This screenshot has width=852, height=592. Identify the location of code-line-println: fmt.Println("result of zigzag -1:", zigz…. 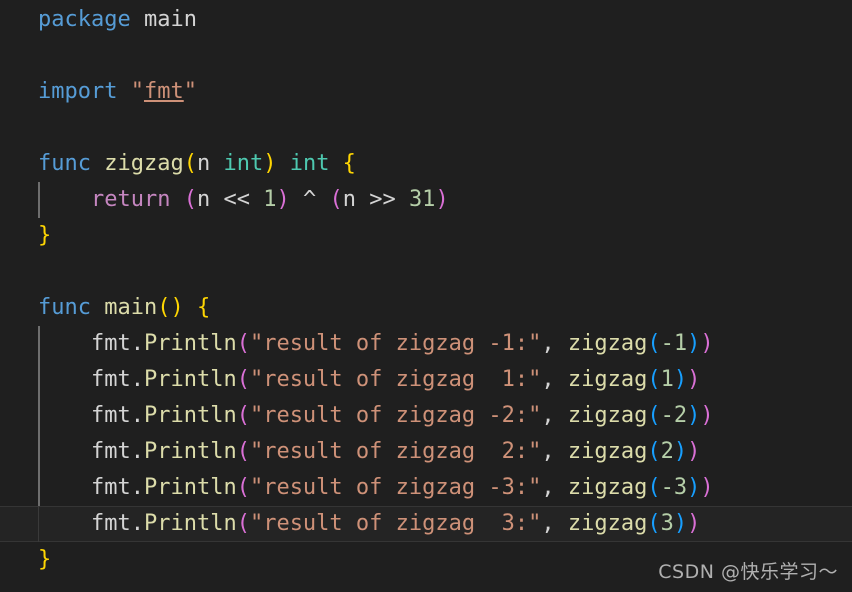
(426, 344).